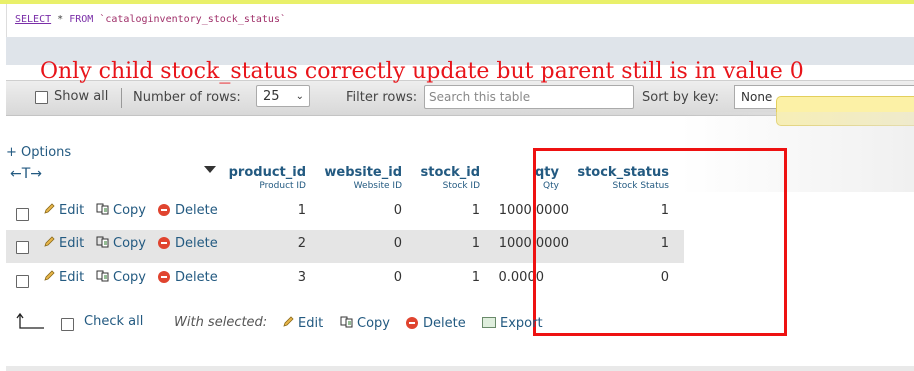  I want to click on filter-rows-input: Search this table, so click(529, 97).